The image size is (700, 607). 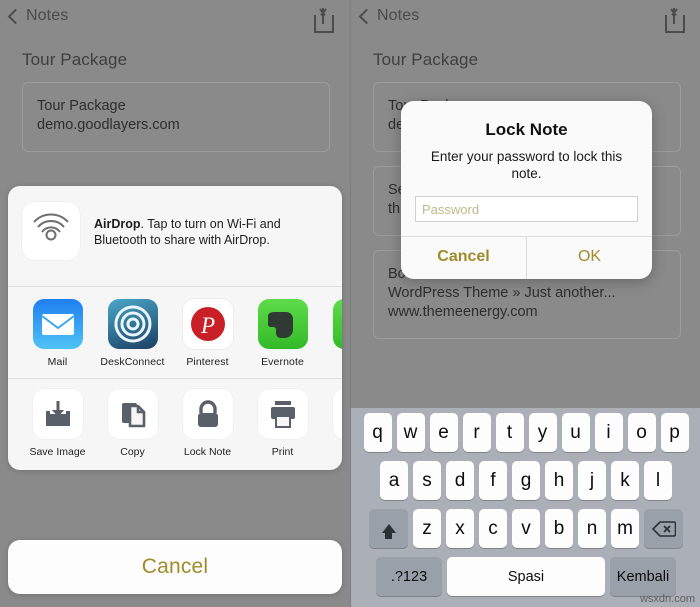 I want to click on more-icon, so click(x=337, y=414).